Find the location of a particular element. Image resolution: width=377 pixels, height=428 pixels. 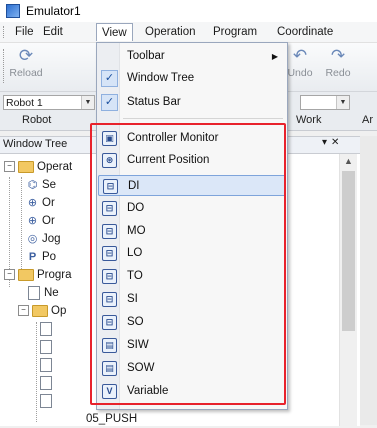

position-icon: ⊛ is located at coordinates (109, 160).